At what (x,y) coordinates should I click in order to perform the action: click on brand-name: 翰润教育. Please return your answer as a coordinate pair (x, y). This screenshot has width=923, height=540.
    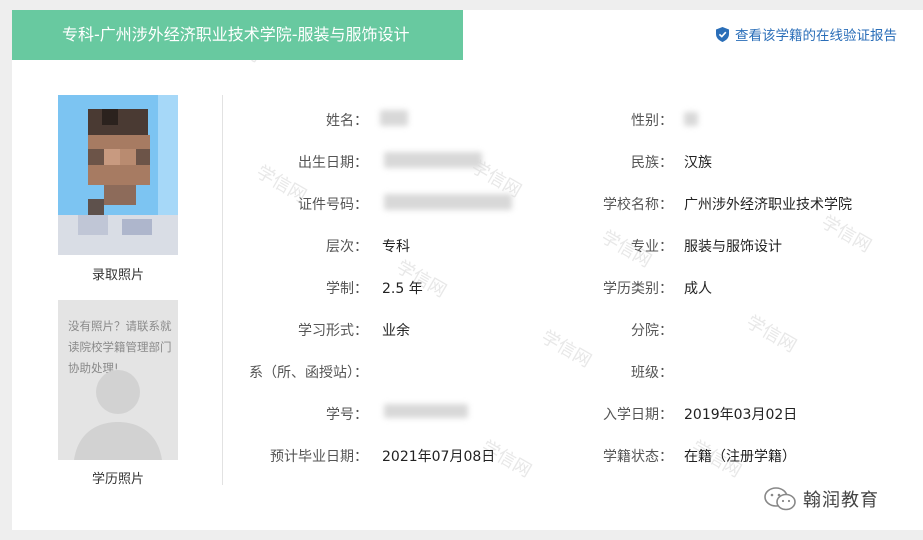
    Looking at the image, I should click on (841, 500).